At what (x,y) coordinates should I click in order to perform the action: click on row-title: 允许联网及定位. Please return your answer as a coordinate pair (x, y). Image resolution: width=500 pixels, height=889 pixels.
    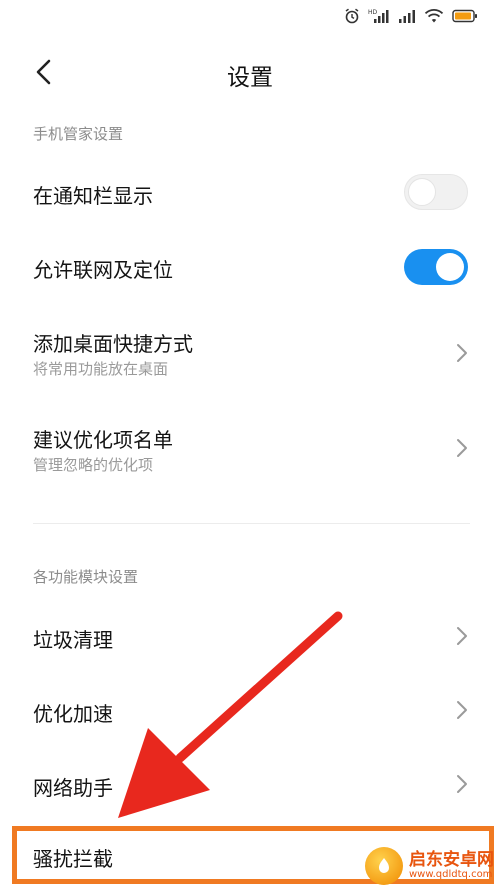
    Looking at the image, I should click on (103, 270).